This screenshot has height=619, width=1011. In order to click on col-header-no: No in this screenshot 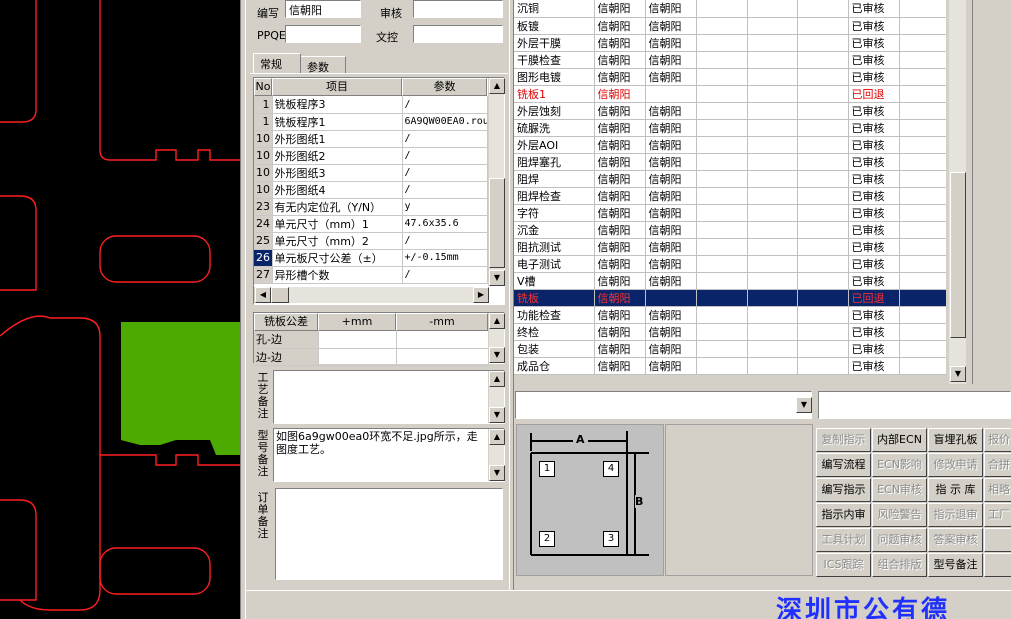, I will do `click(263, 87)`.